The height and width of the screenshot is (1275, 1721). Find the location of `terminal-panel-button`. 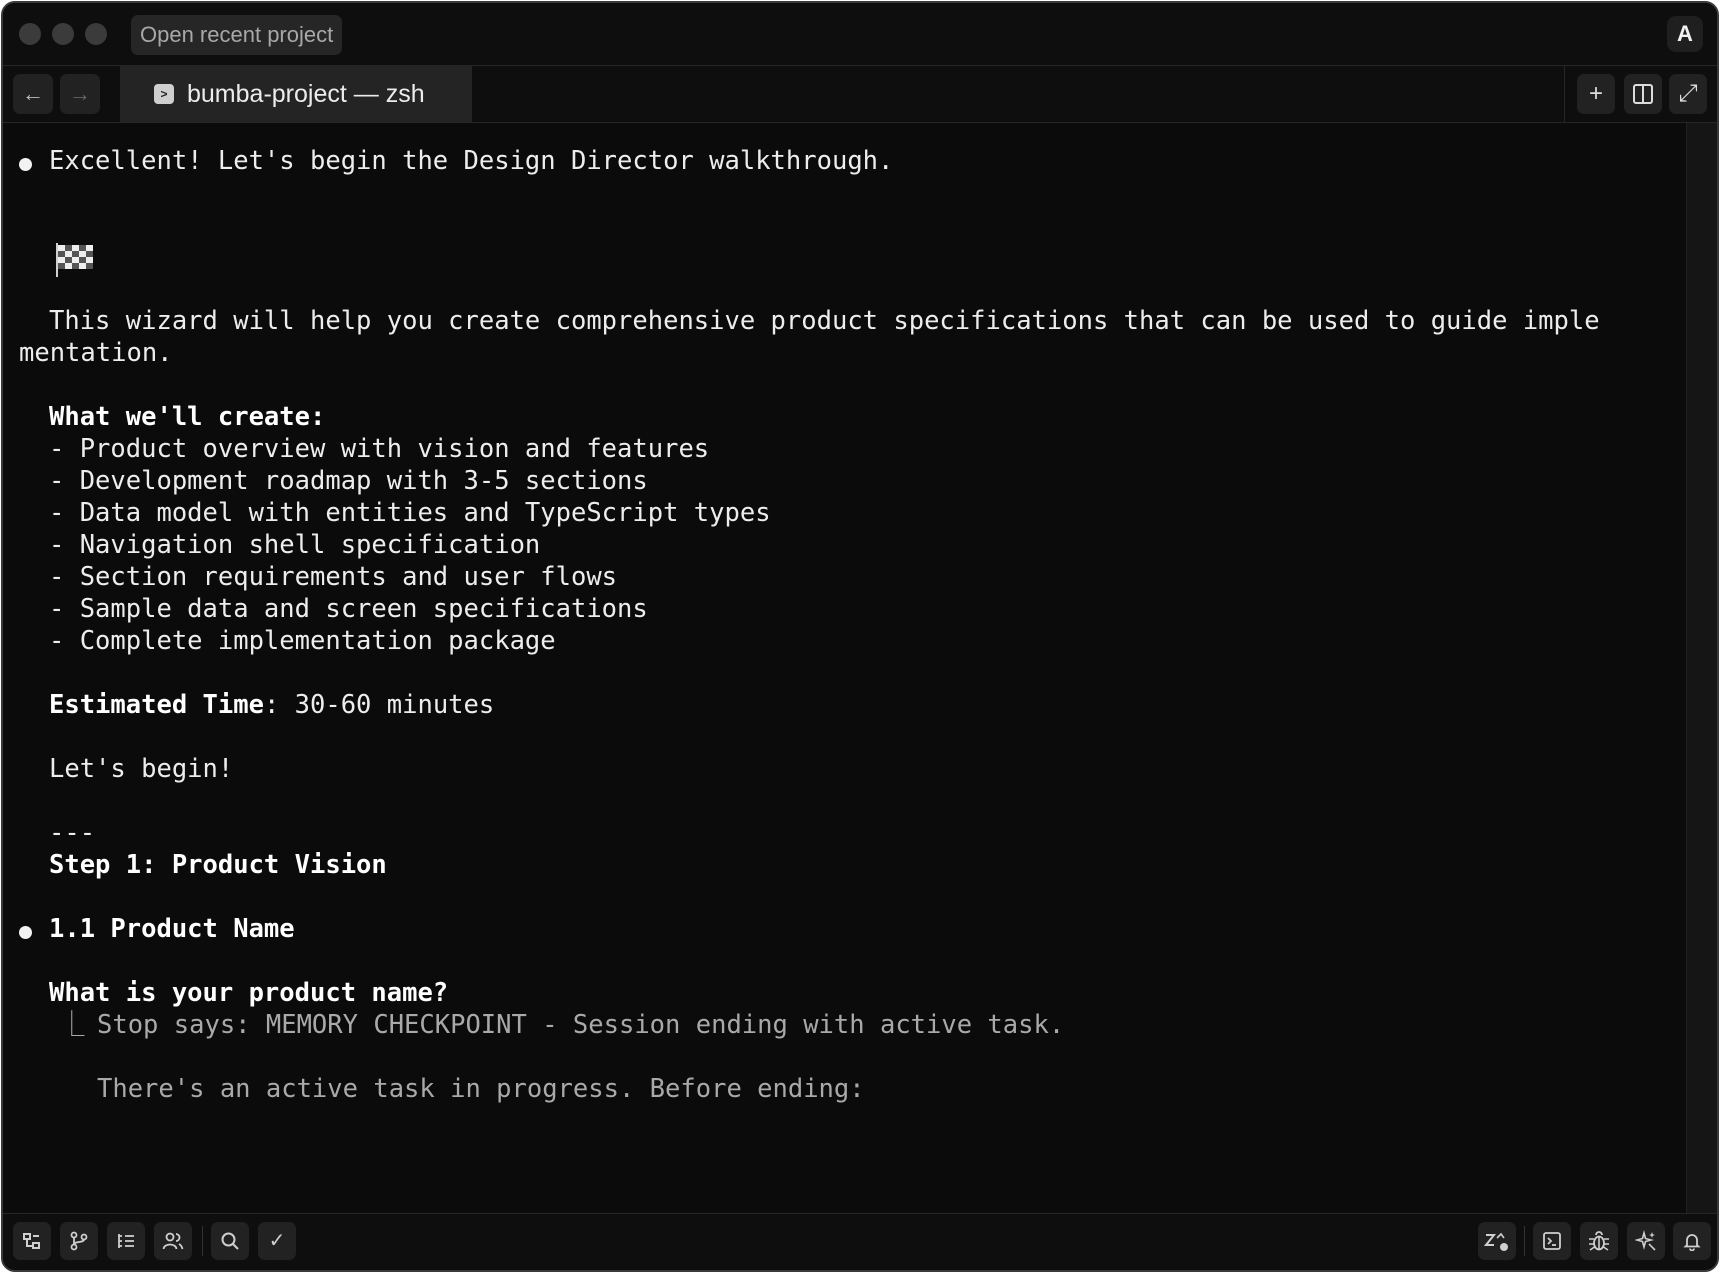

terminal-panel-button is located at coordinates (1552, 1241).